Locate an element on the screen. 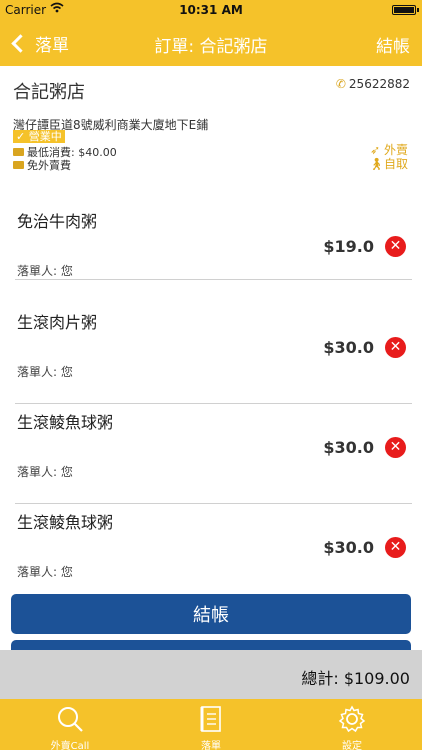 The image size is (422, 750). phone-icon: ✆ is located at coordinates (340, 84).